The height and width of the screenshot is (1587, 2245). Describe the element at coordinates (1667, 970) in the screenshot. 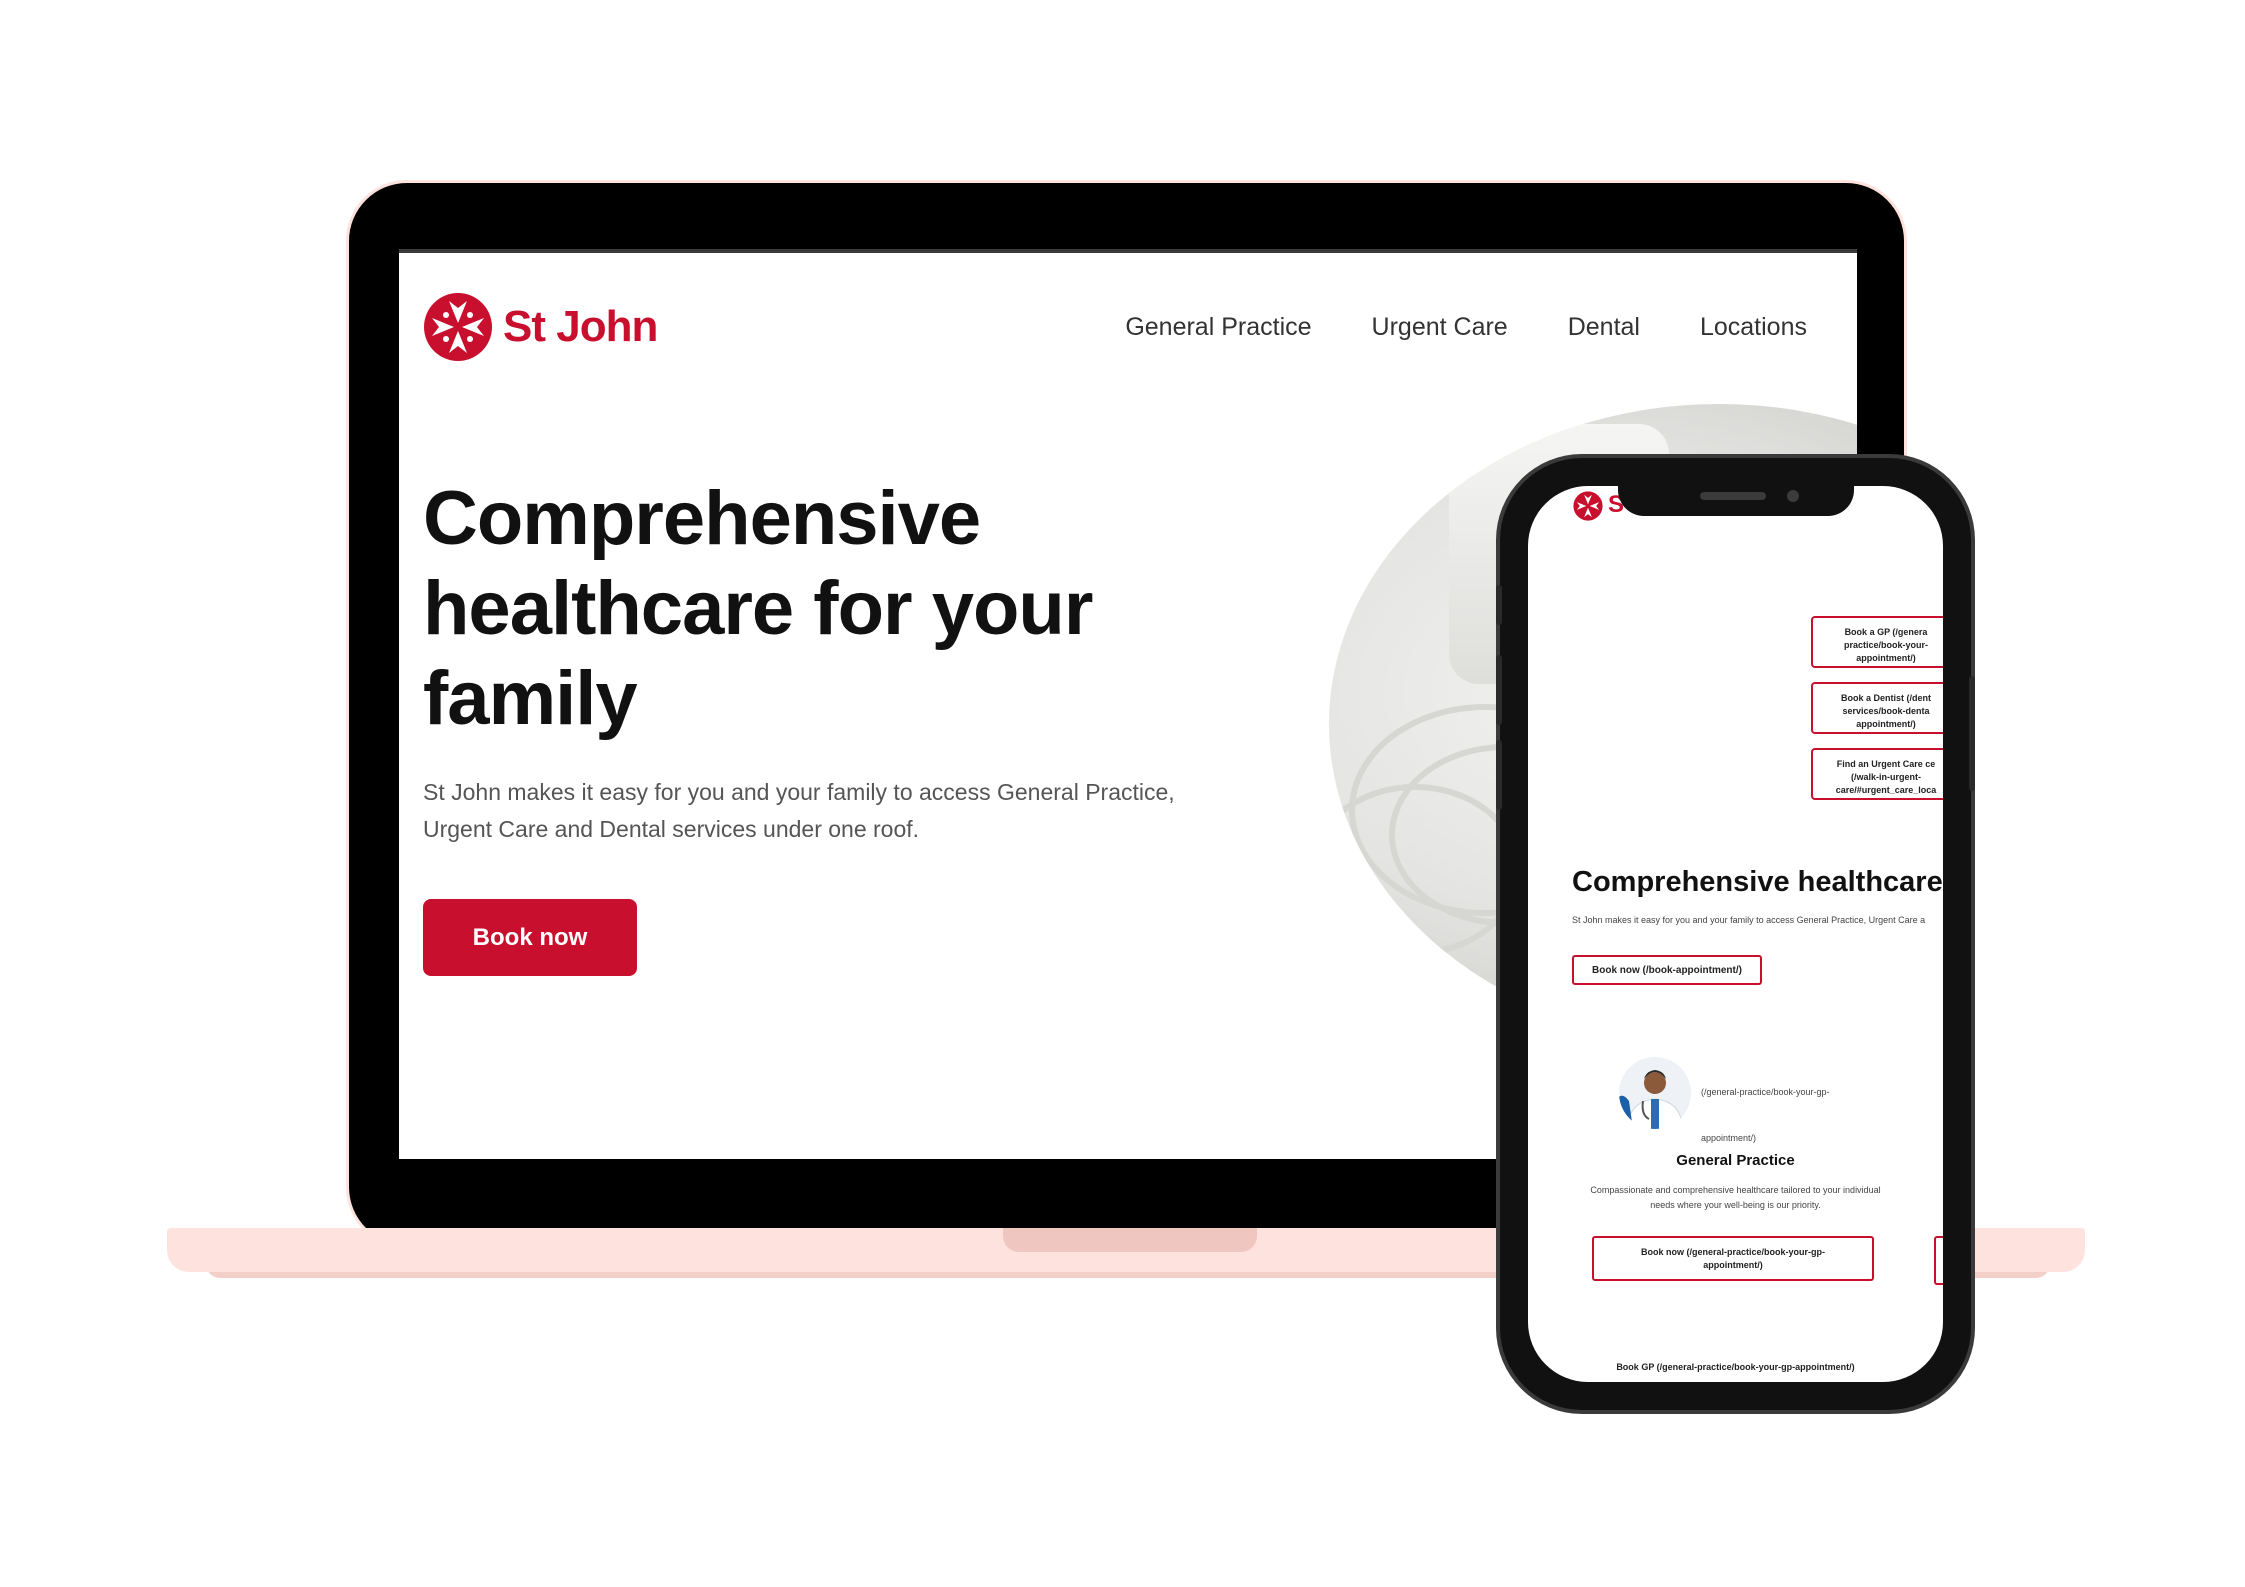

I see `mobile-book-now-button: Book now (/book-appointment/)` at that location.